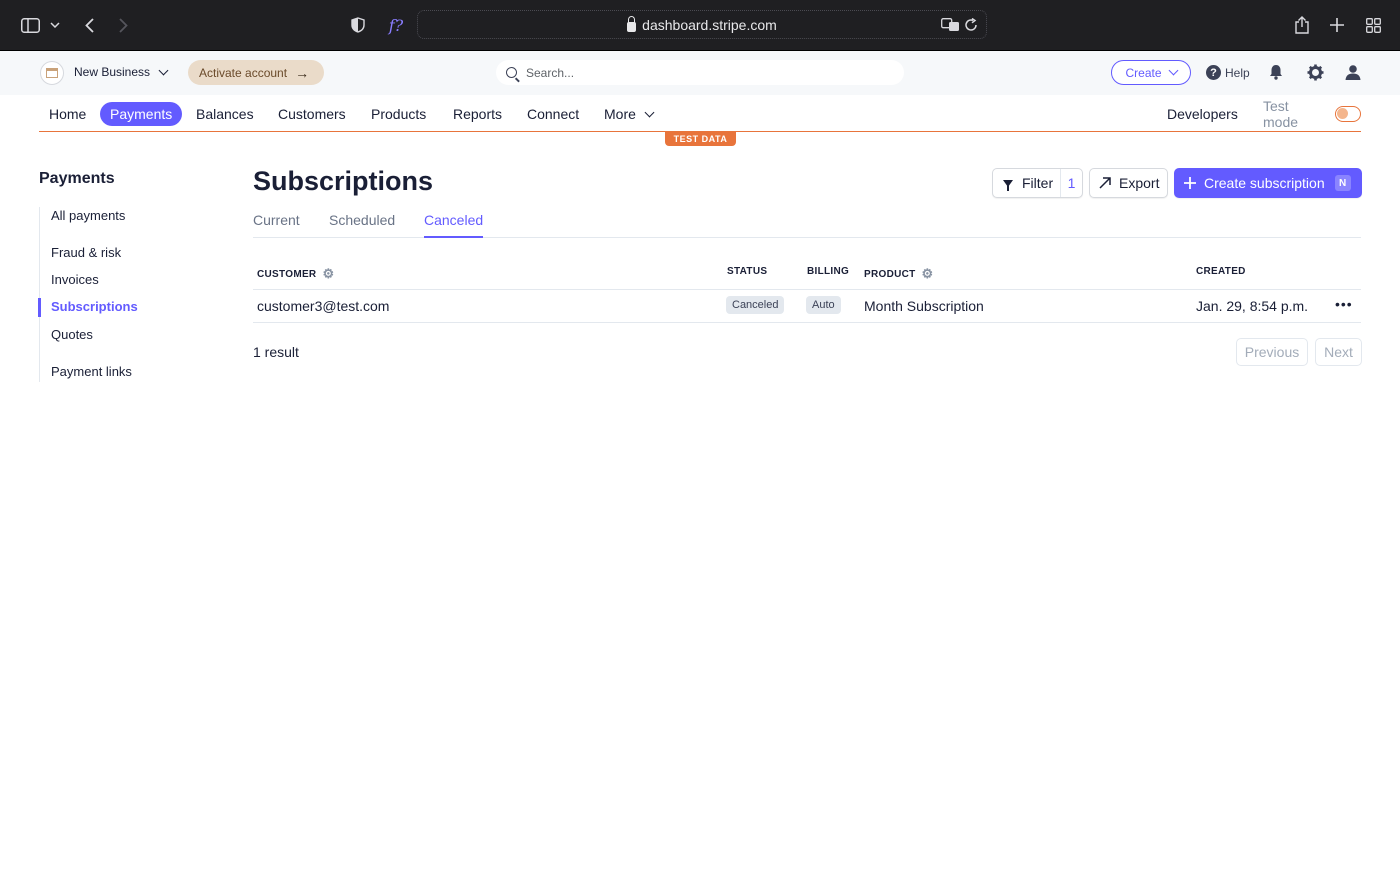 The height and width of the screenshot is (875, 1400). What do you see at coordinates (55, 25) in the screenshot?
I see `tab-group-chevron-icon` at bounding box center [55, 25].